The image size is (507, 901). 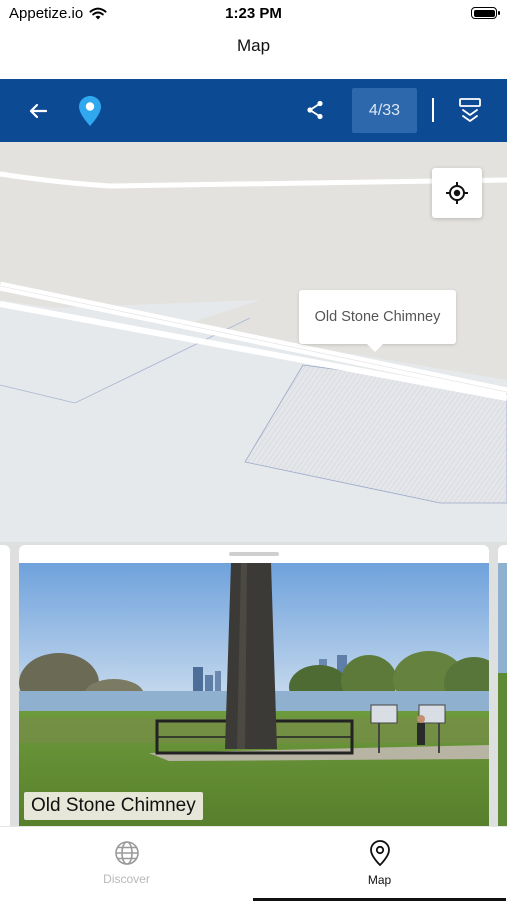 What do you see at coordinates (384, 110) in the screenshot?
I see `page-indicator: 4/33` at bounding box center [384, 110].